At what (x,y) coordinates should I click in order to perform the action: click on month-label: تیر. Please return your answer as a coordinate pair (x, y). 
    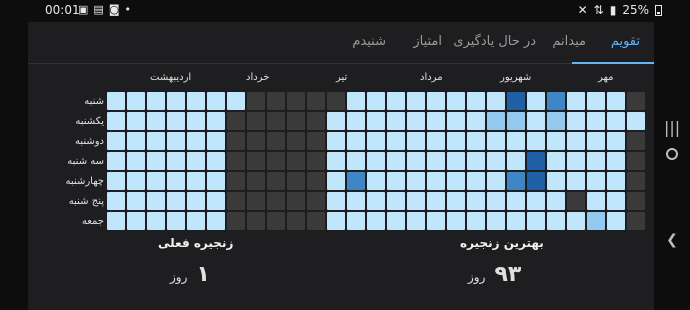
    Looking at the image, I should click on (342, 77).